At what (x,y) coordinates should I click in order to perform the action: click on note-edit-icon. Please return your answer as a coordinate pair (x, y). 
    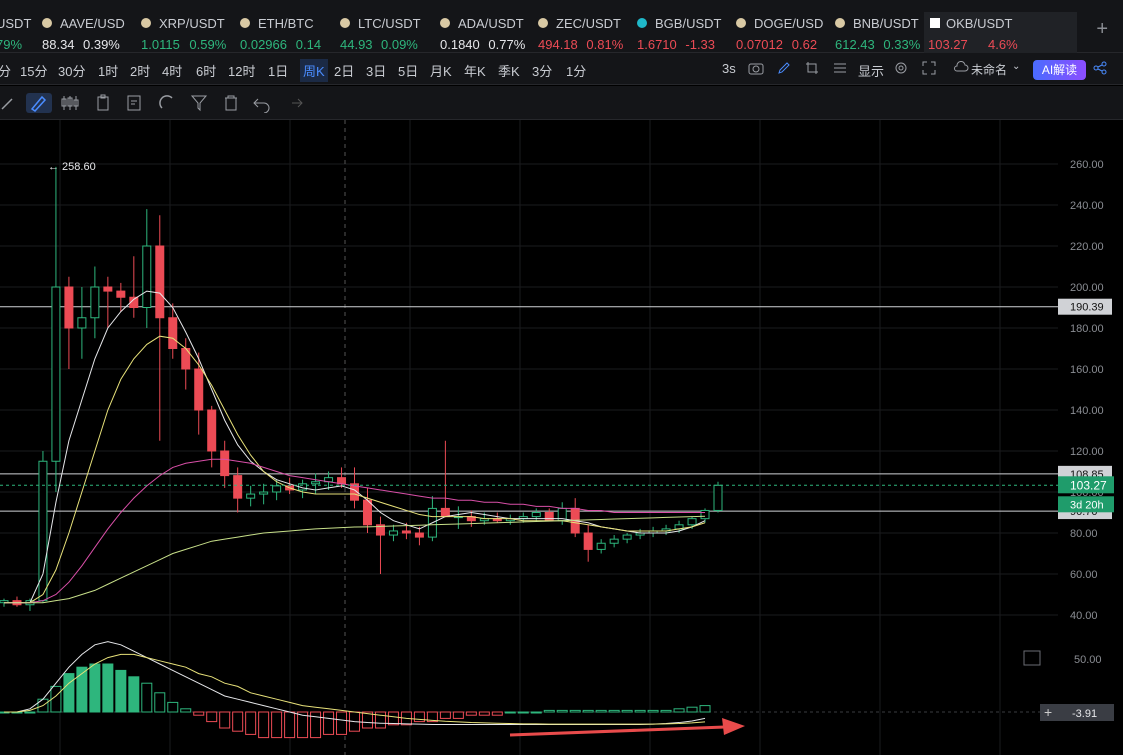
    Looking at the image, I should click on (135, 103).